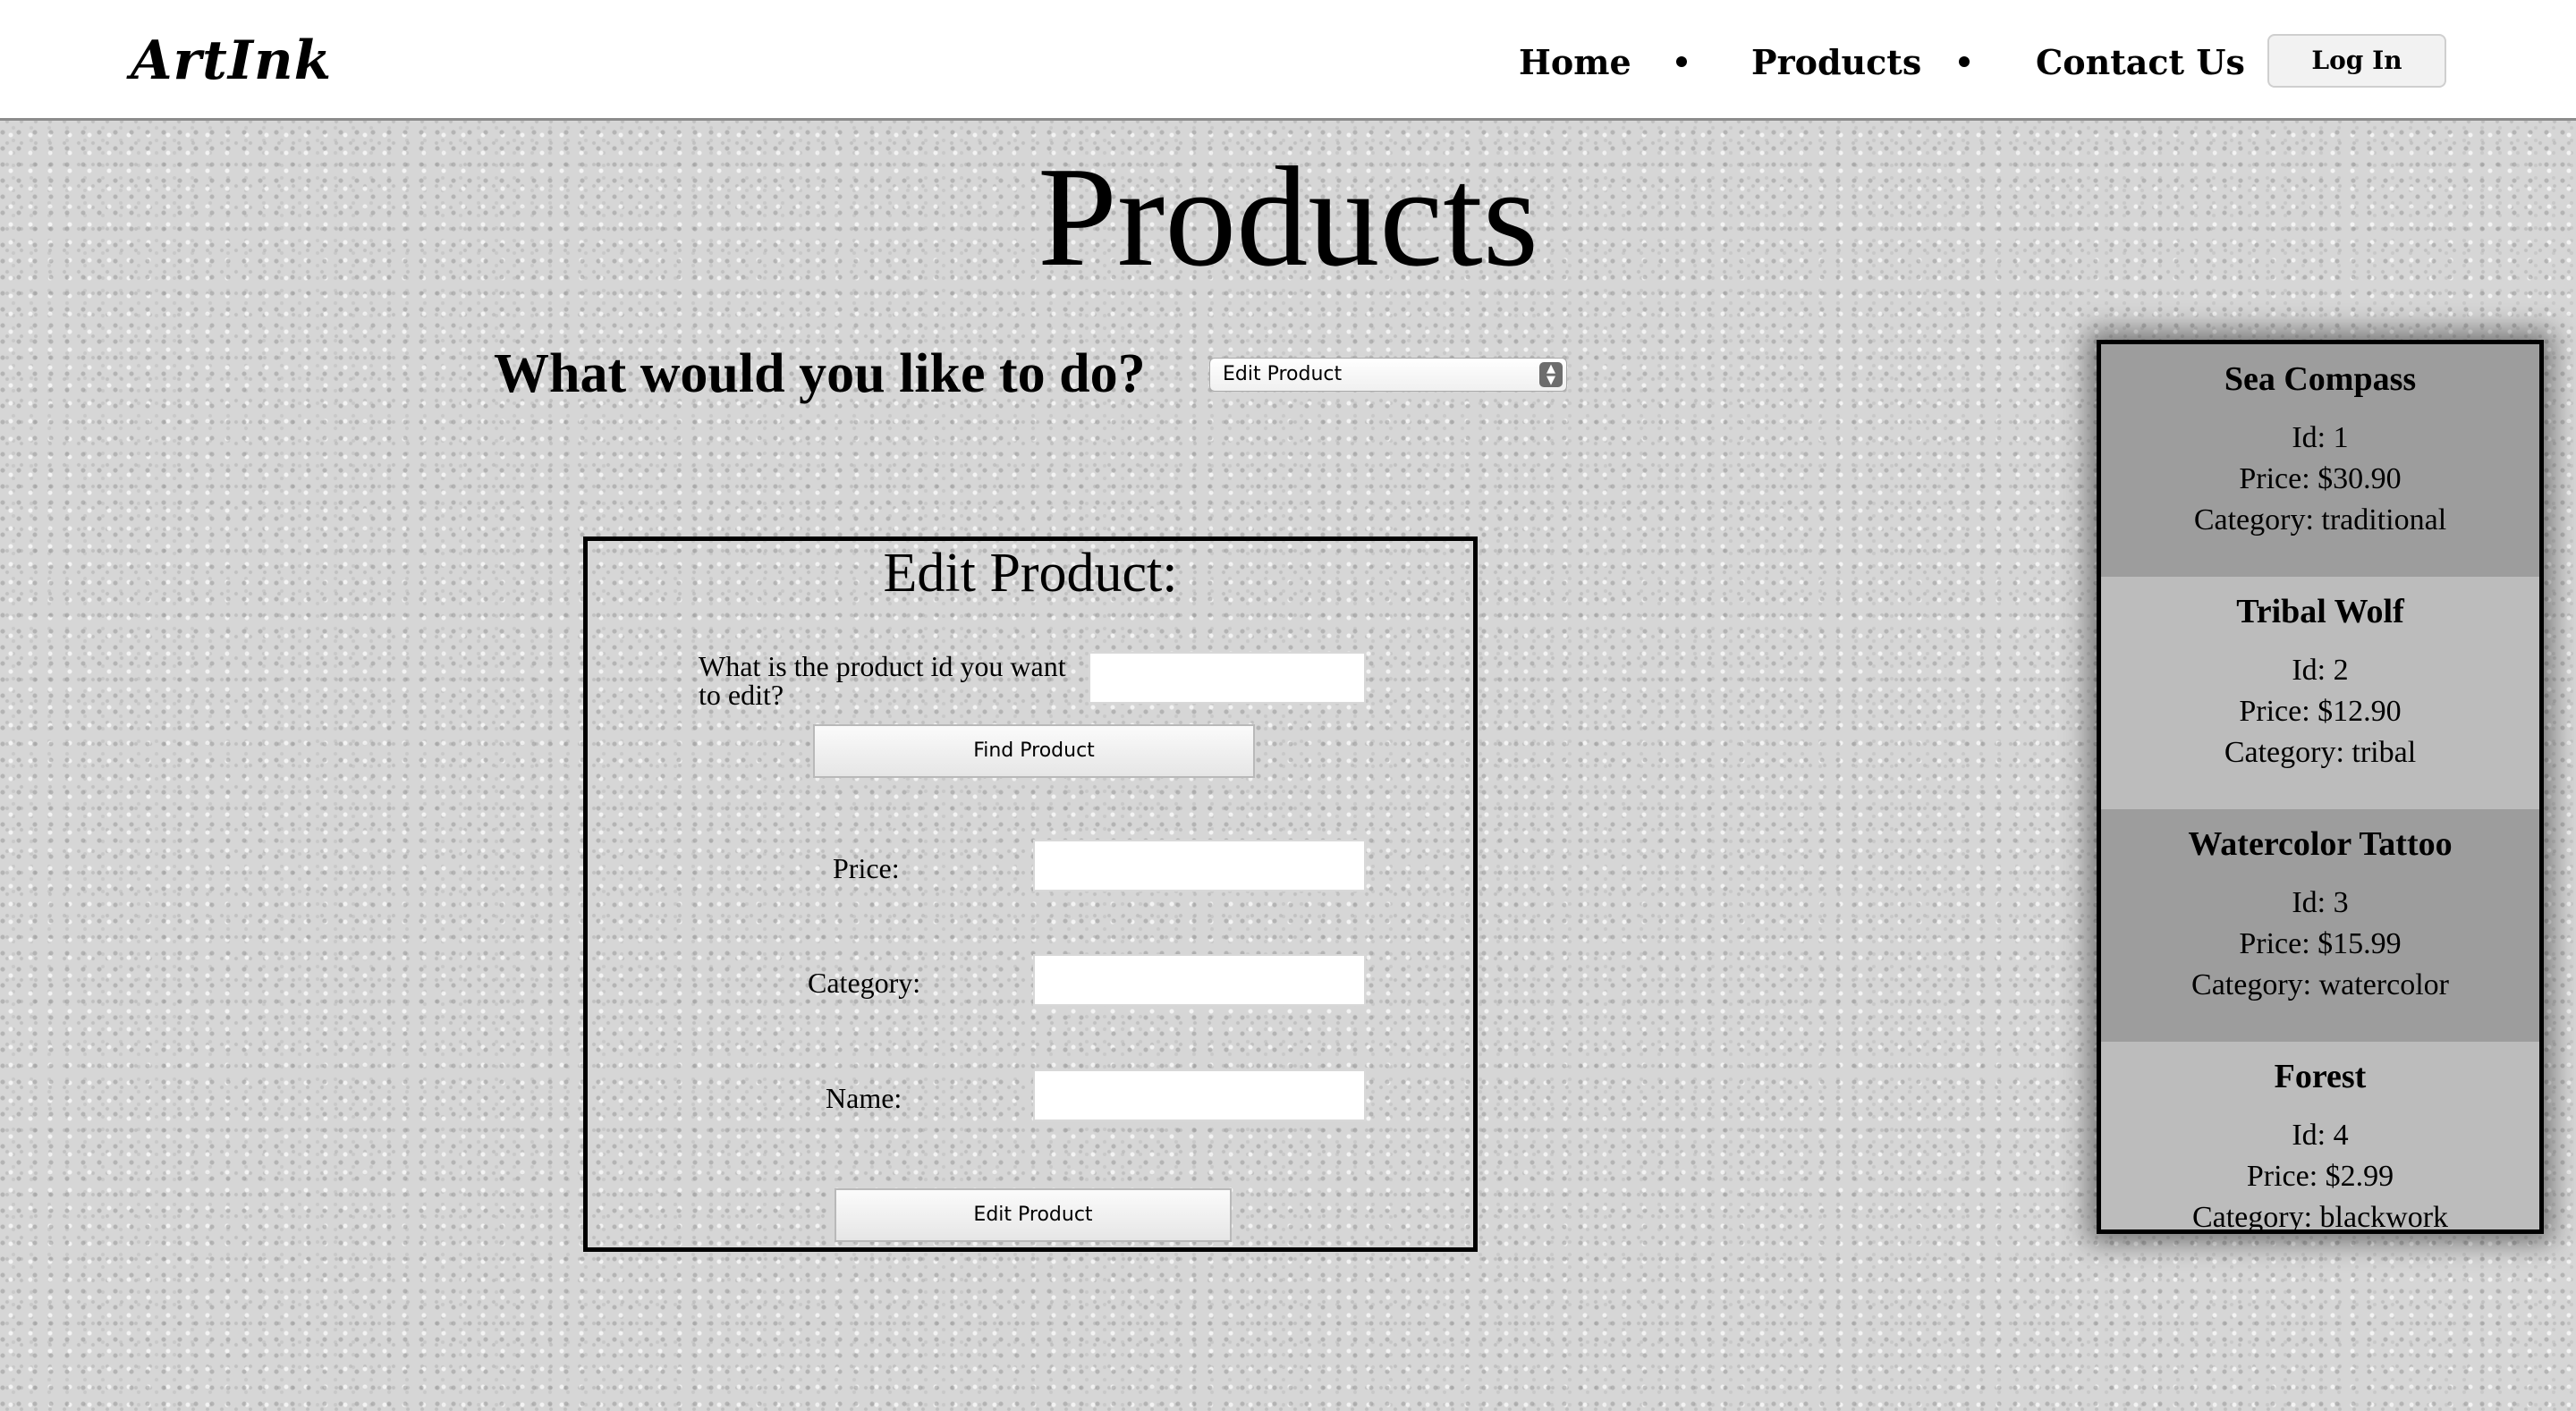 The height and width of the screenshot is (1411, 2576). Describe the element at coordinates (2320, 1176) in the screenshot. I see `product-price: Price: $2.99` at that location.